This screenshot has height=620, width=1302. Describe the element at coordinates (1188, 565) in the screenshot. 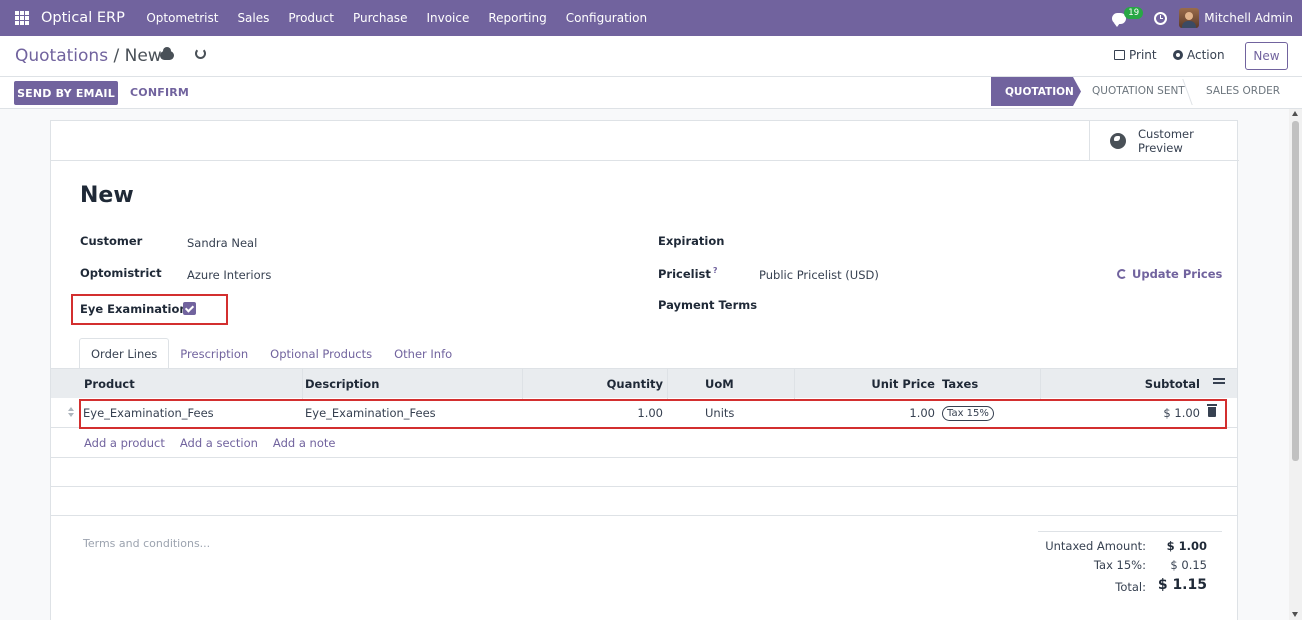

I see `tax-value: $ 0.15` at that location.